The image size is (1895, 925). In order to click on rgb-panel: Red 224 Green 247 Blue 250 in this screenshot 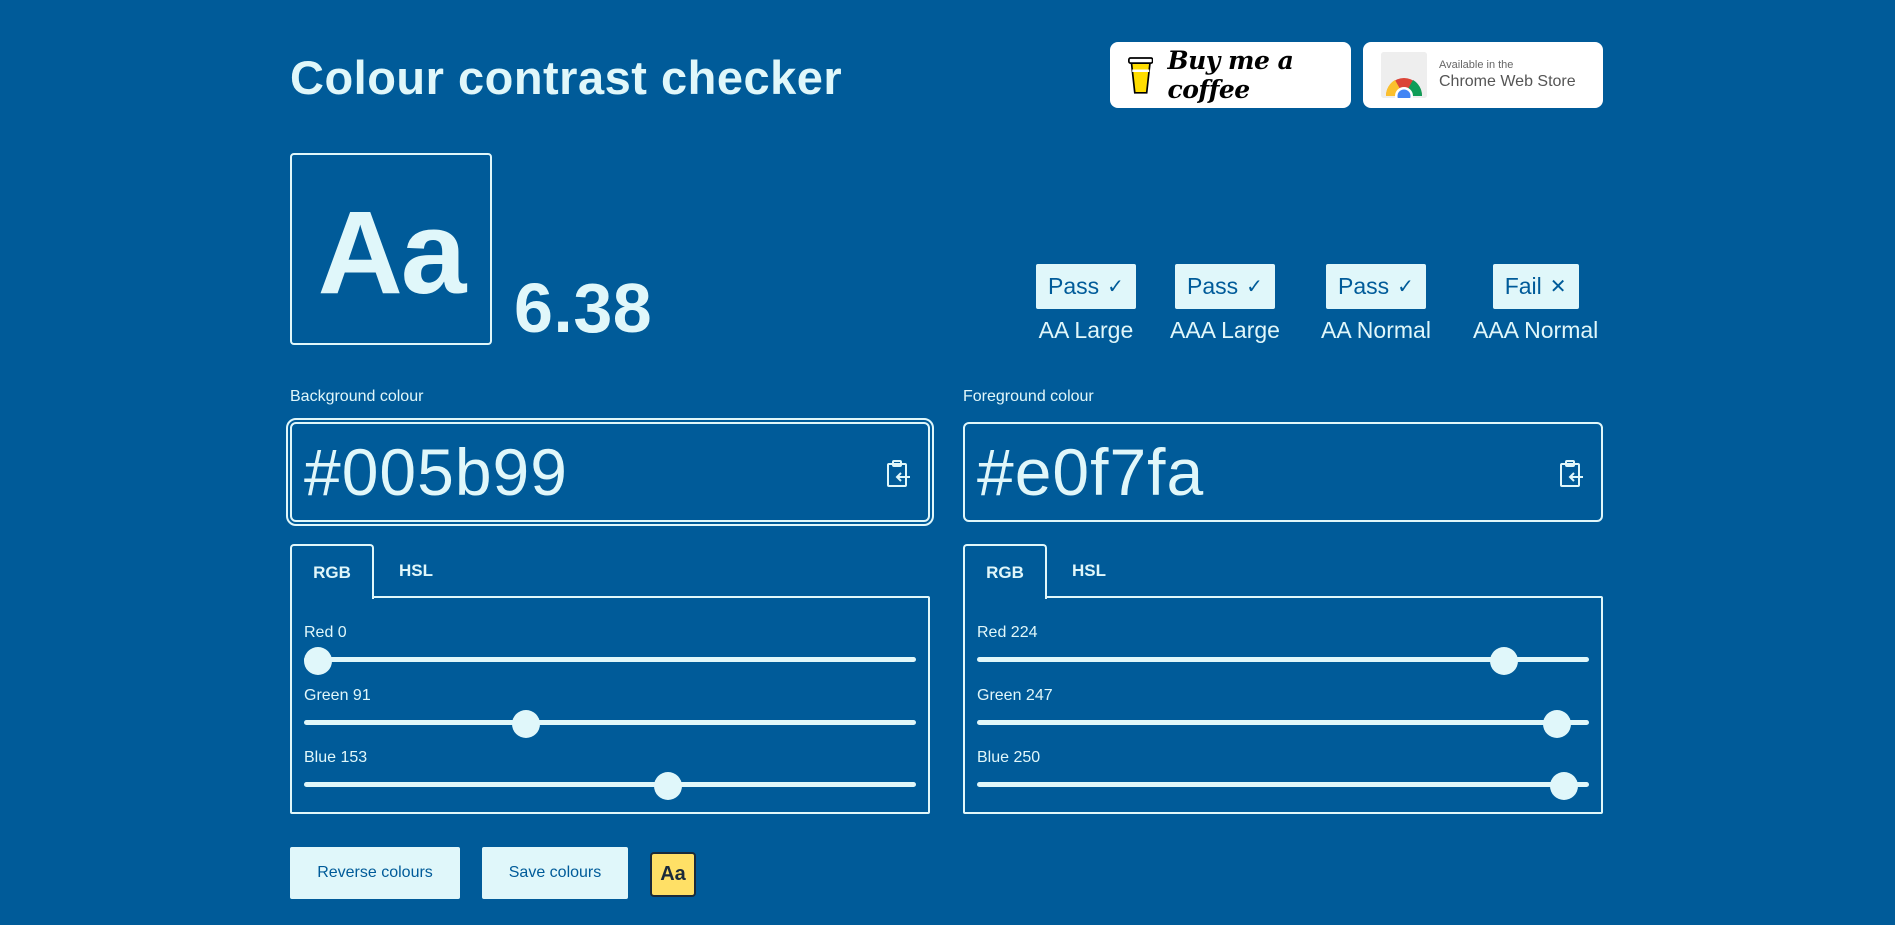, I will do `click(1283, 705)`.